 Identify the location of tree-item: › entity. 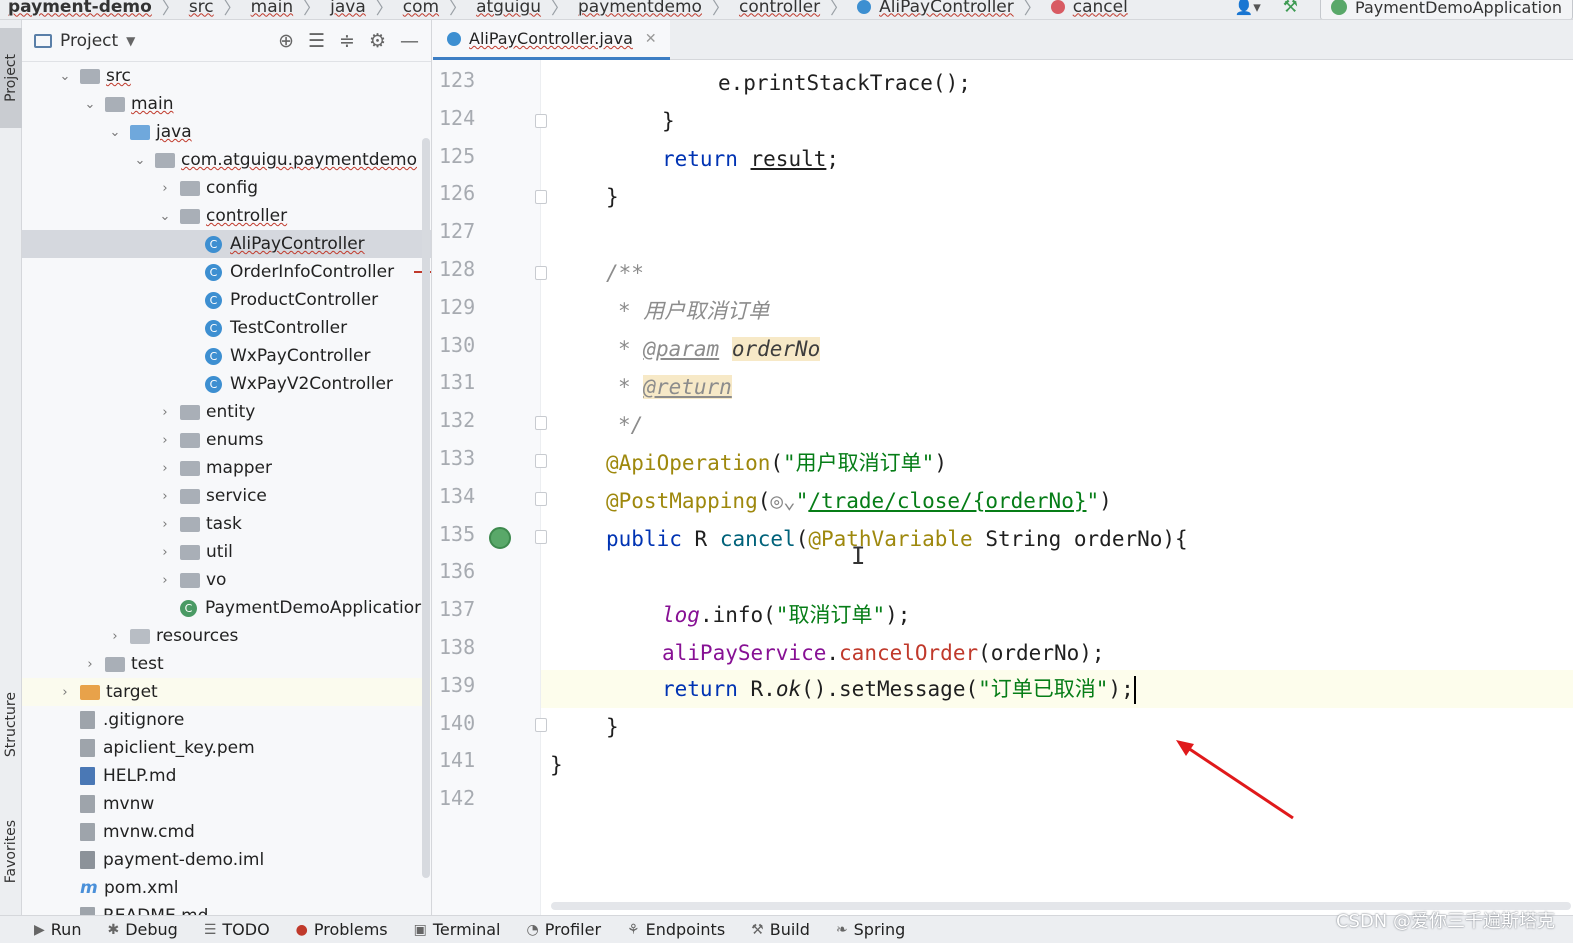
(226, 412).